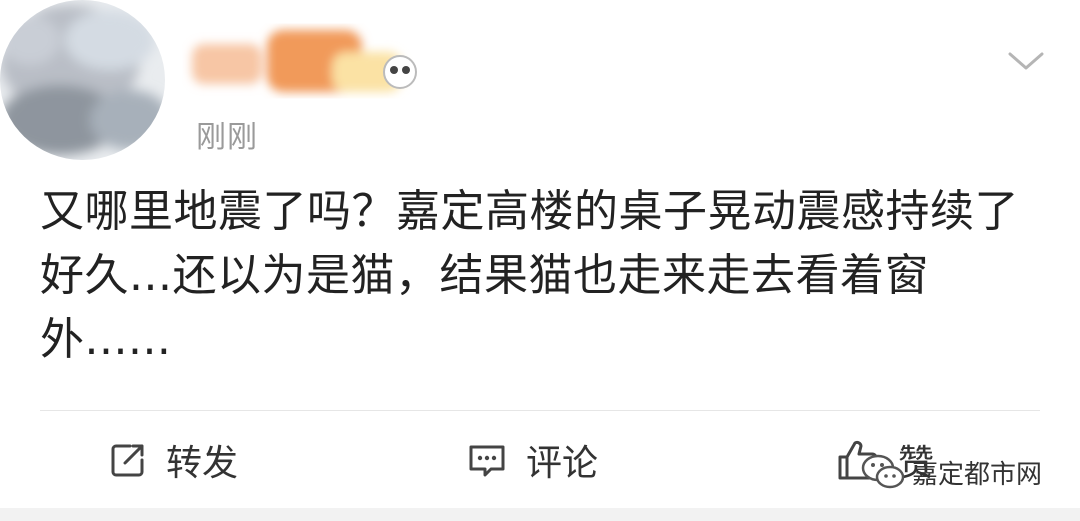 The image size is (1080, 521). I want to click on bottom-separator, so click(540, 514).